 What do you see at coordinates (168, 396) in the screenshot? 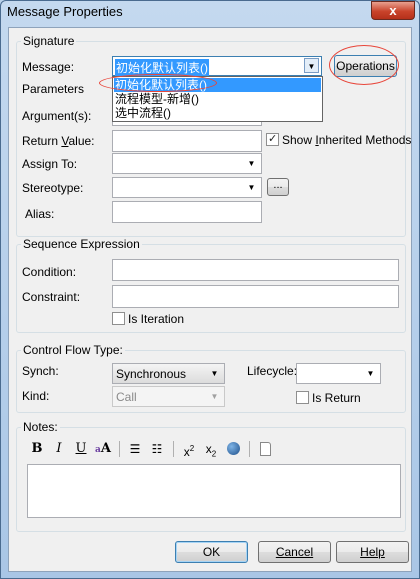
I see `kind-combo: Call ▼` at bounding box center [168, 396].